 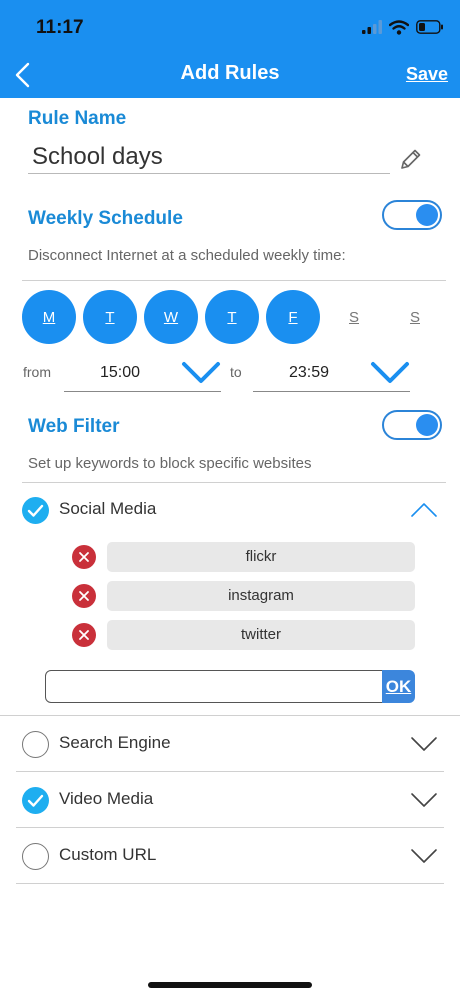 I want to click on category-label: Social Media, so click(x=108, y=508).